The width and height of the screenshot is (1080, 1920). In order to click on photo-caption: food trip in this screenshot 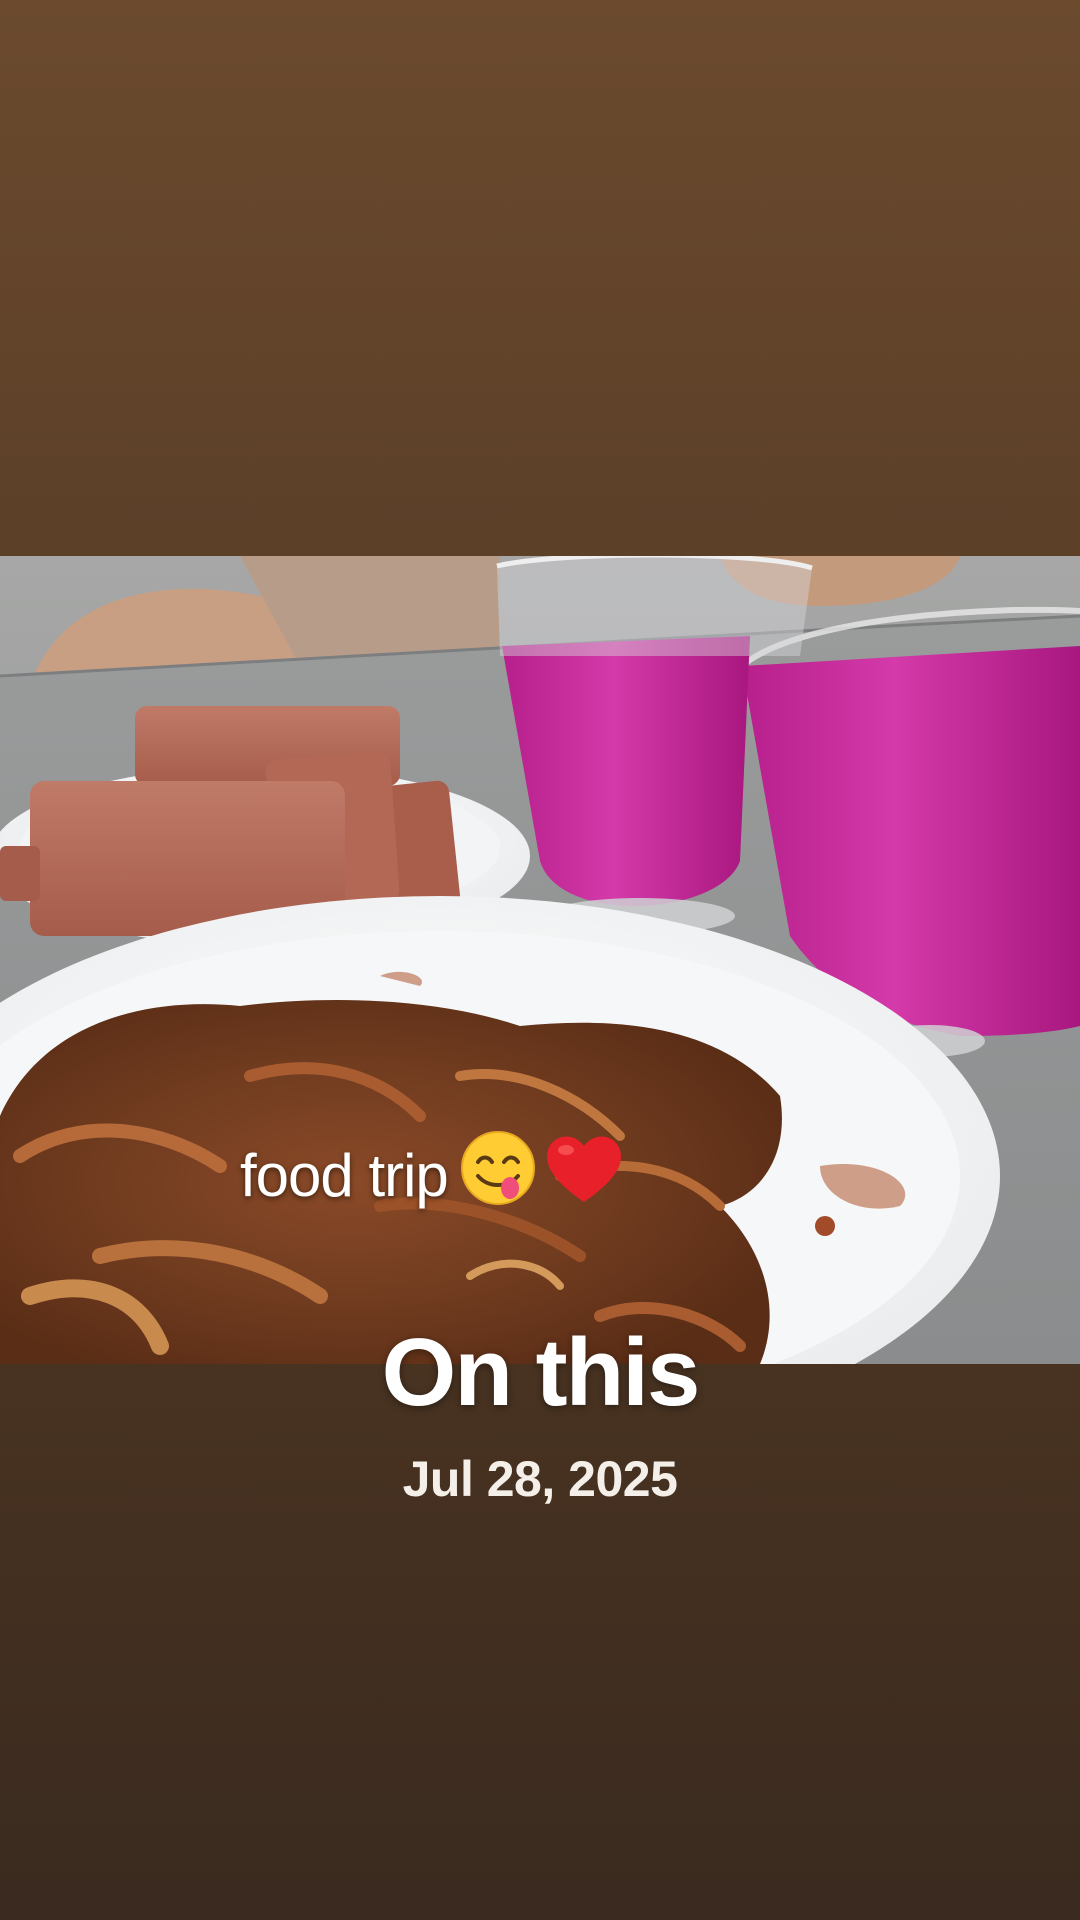, I will do `click(433, 1173)`.